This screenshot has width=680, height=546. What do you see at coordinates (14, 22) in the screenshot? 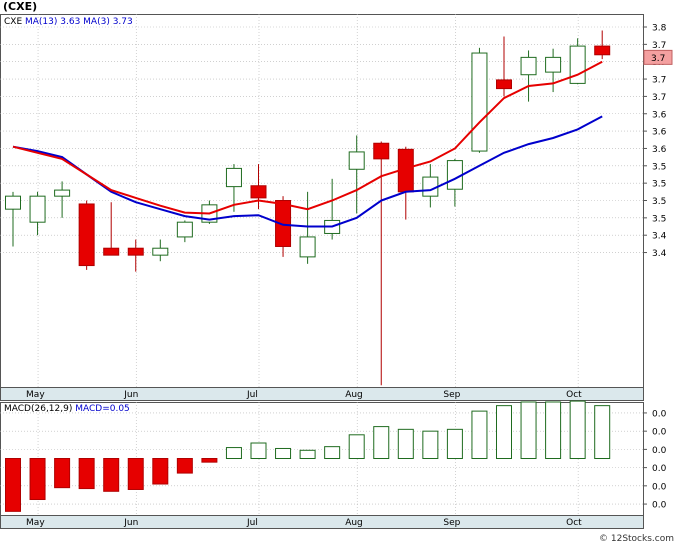
I see `legend-entry: CXE` at bounding box center [14, 22].